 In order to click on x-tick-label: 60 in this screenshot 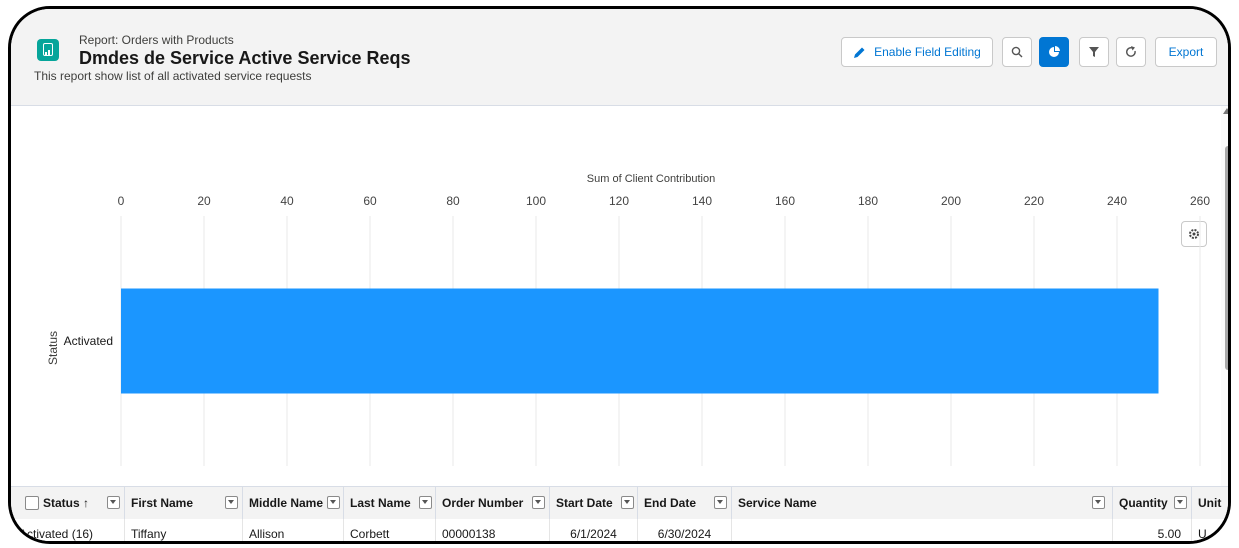, I will do `click(370, 201)`.